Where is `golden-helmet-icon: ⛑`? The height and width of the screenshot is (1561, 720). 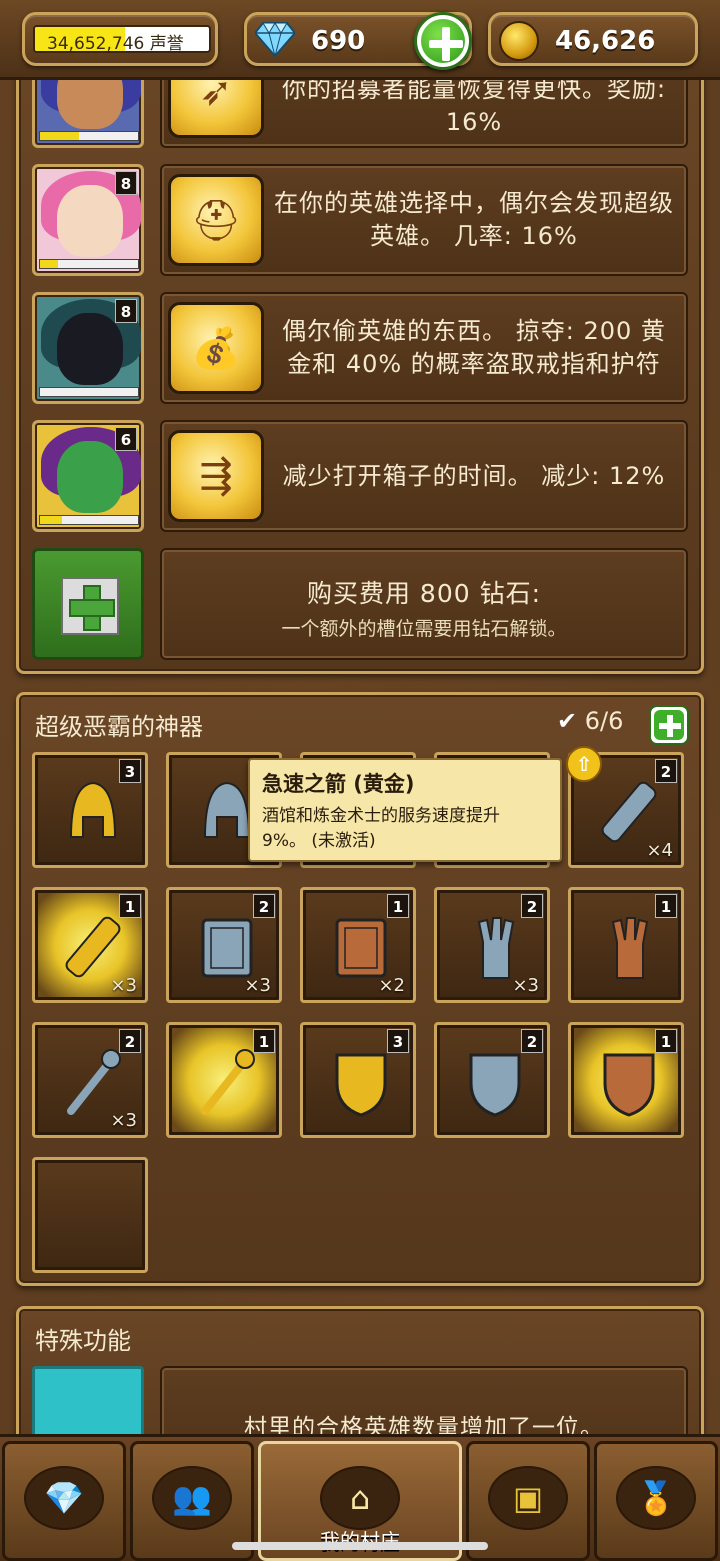
golden-helmet-icon: ⛑ is located at coordinates (216, 220).